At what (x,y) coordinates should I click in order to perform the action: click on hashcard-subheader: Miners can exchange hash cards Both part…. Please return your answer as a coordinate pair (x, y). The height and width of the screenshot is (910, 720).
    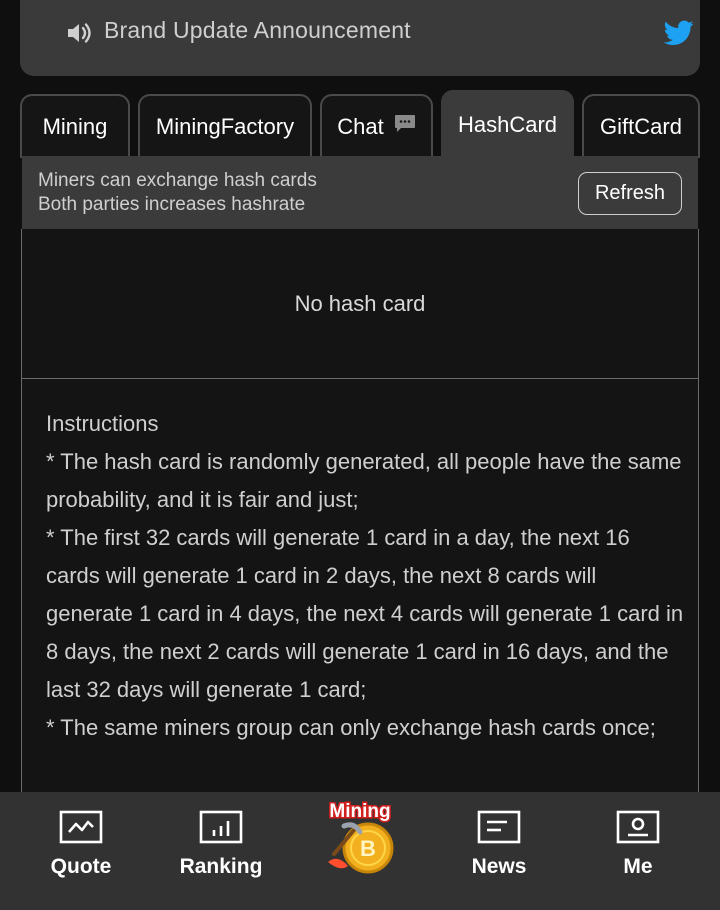
    Looking at the image, I should click on (360, 193).